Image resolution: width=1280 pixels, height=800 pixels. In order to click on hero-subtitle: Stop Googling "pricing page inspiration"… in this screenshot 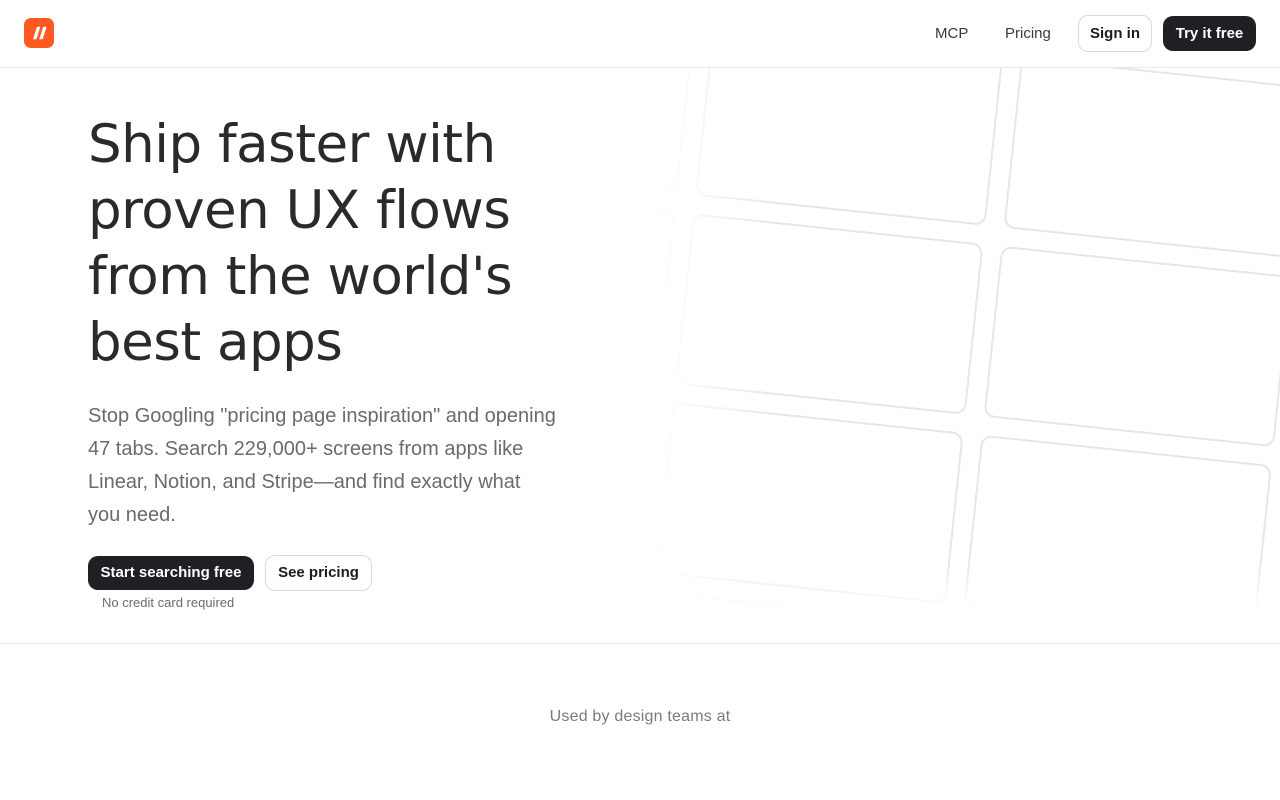, I will do `click(343, 466)`.